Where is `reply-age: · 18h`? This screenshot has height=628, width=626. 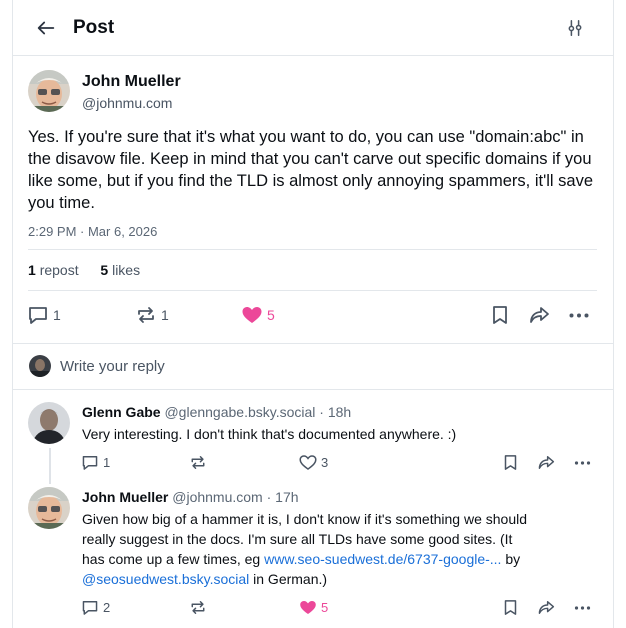
reply-age: · 18h is located at coordinates (335, 412).